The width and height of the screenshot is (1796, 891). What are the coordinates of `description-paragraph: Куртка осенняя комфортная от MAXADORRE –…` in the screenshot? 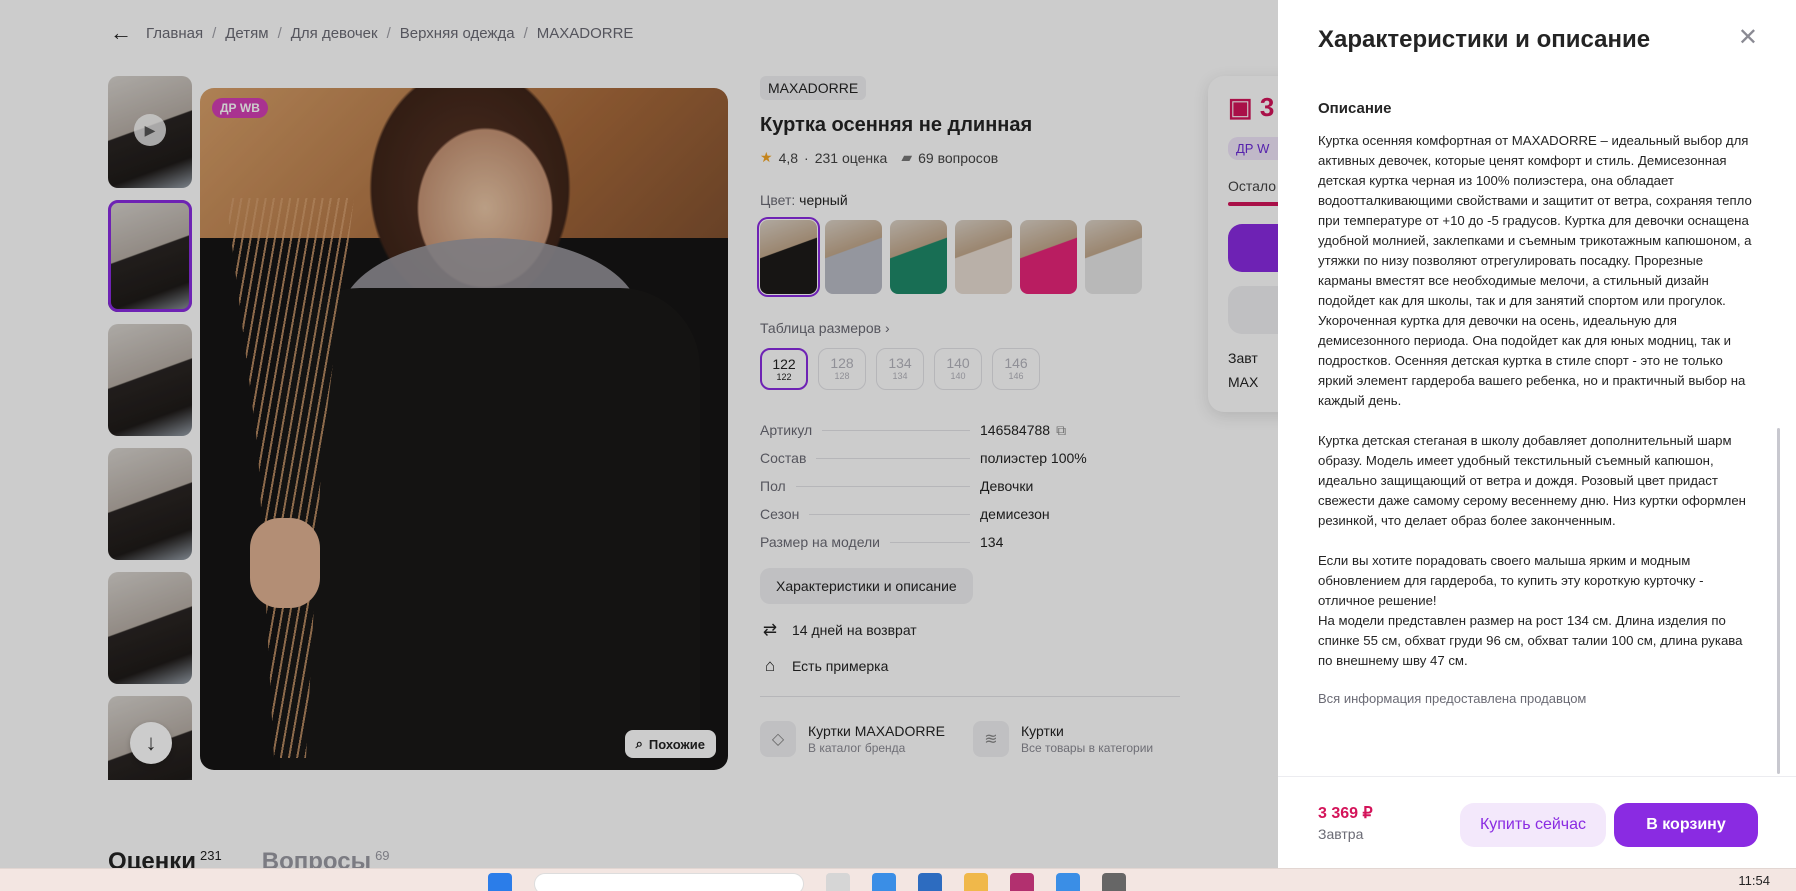 It's located at (1535, 270).